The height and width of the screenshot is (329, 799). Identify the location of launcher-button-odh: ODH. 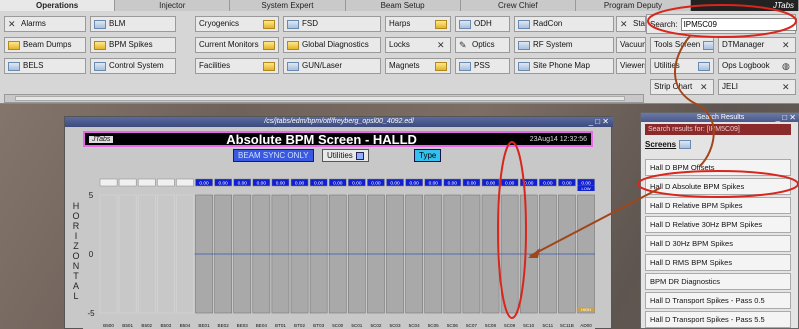
(482, 24).